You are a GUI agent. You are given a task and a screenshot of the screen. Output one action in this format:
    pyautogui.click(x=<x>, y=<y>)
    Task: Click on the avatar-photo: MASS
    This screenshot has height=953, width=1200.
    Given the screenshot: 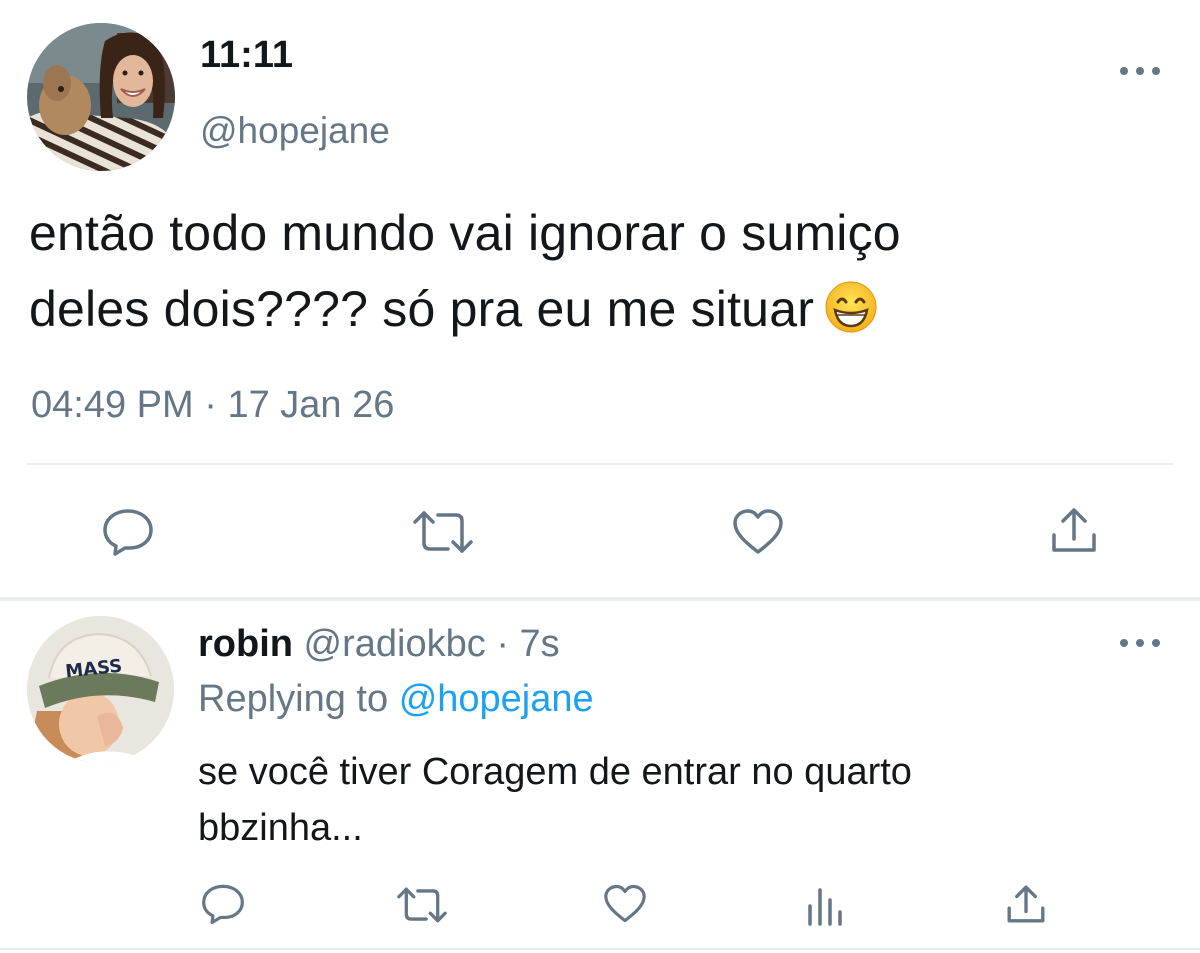 What is the action you would take?
    pyautogui.click(x=100, y=689)
    